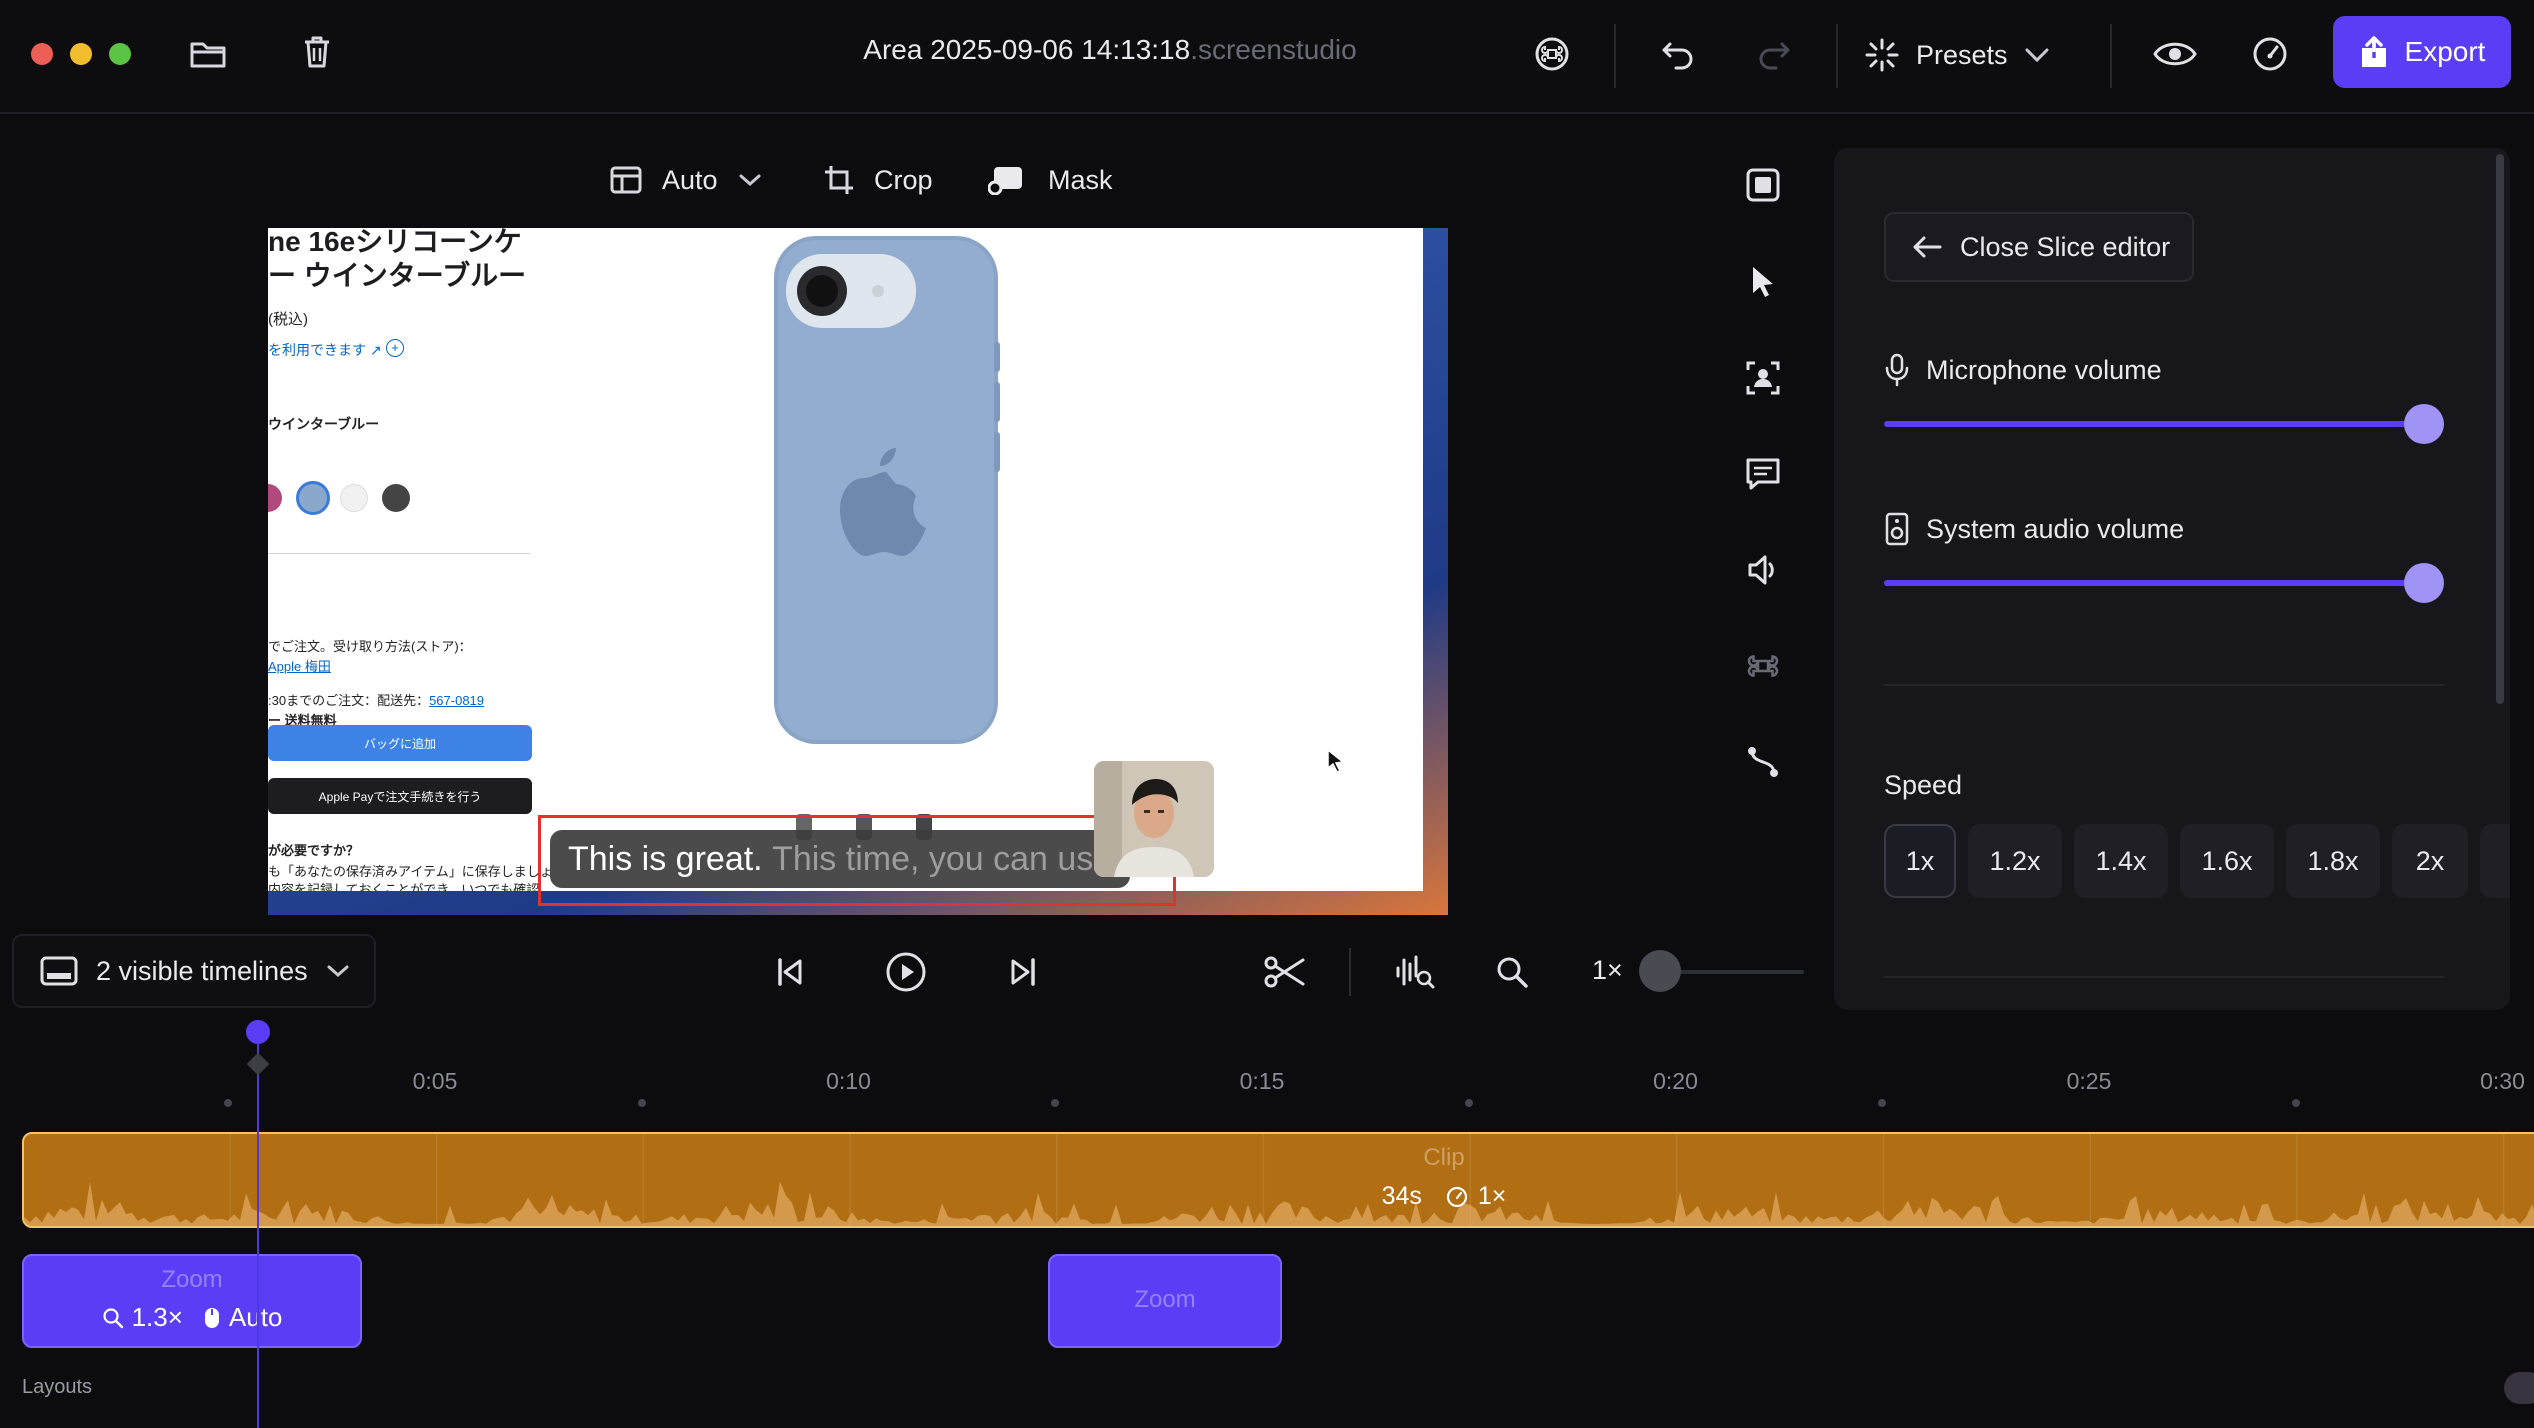 Image resolution: width=2534 pixels, height=1428 pixels. I want to click on system-audio-volume-label: System audio volume, so click(2055, 528).